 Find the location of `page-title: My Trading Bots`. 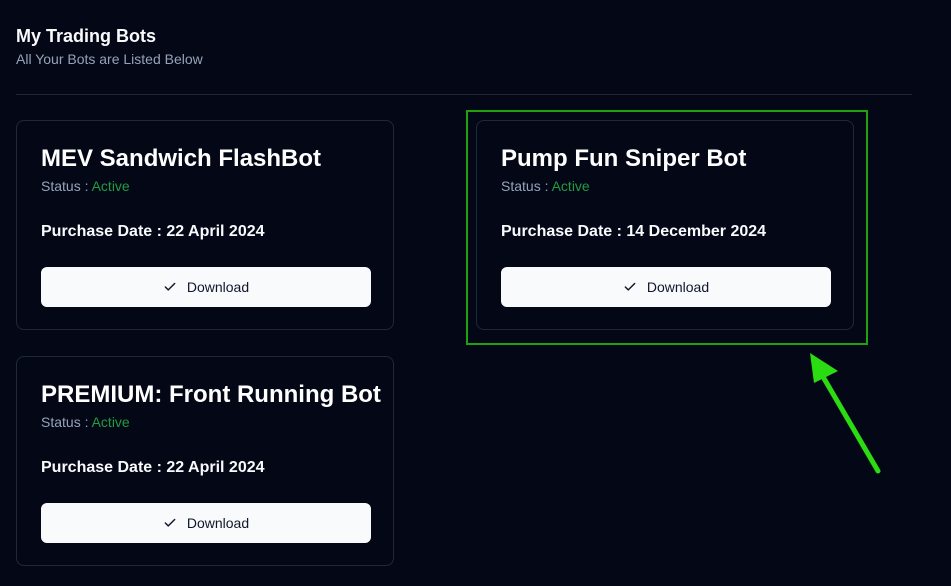

page-title: My Trading Bots is located at coordinates (86, 36).